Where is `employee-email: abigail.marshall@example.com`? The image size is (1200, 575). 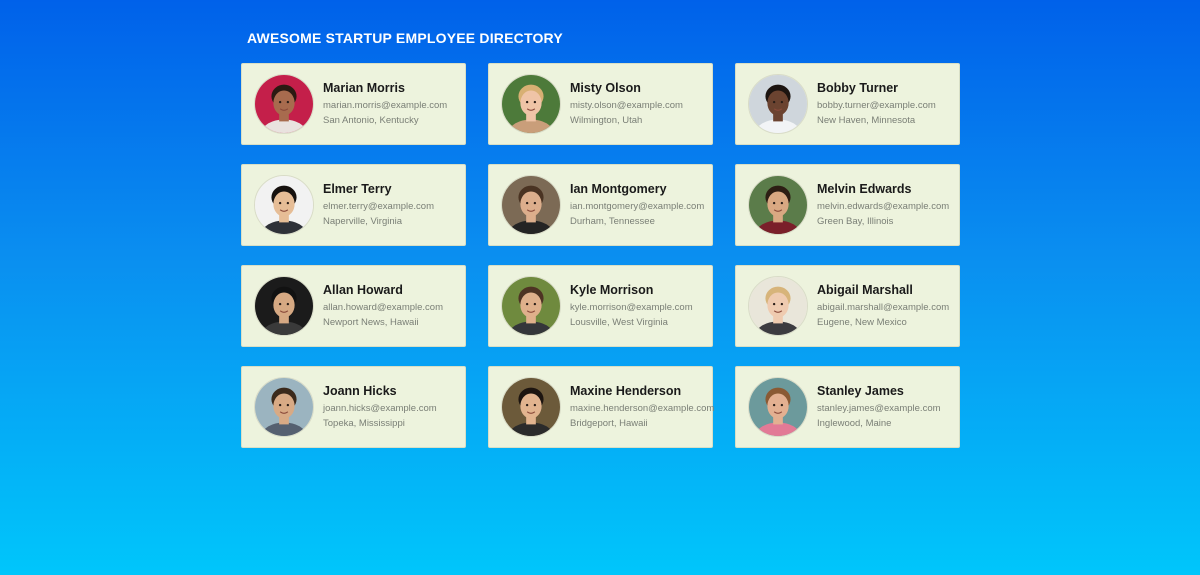
employee-email: abigail.marshall@example.com is located at coordinates (883, 307).